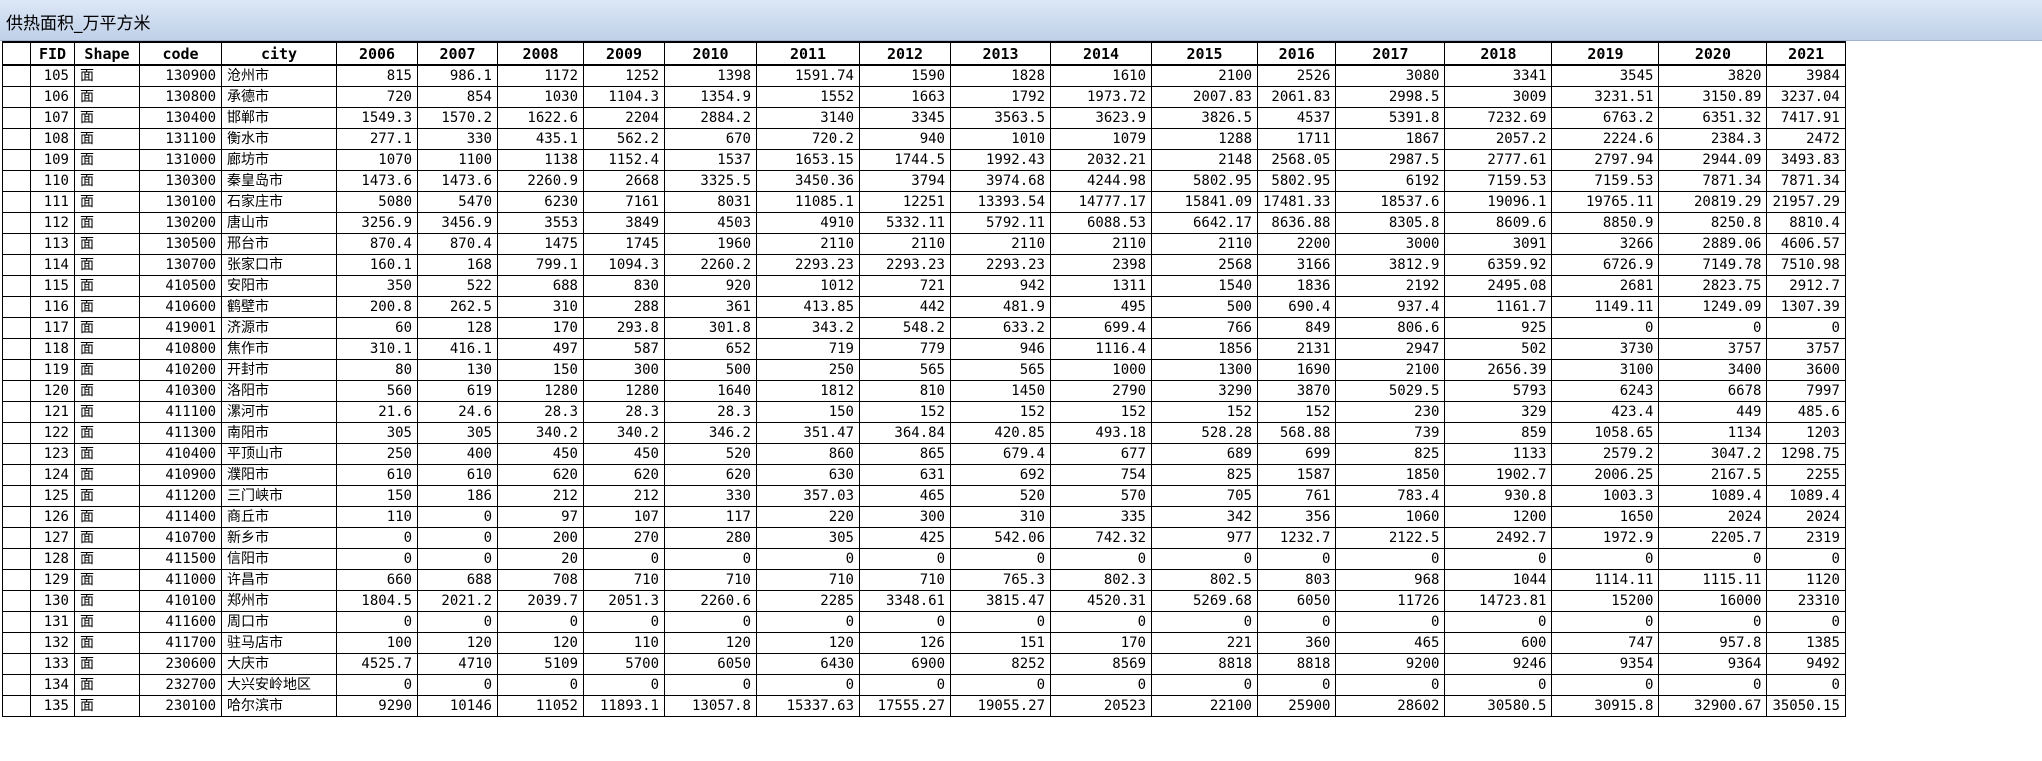 The height and width of the screenshot is (761, 2042). I want to click on cell-fid: 124, so click(52, 475).